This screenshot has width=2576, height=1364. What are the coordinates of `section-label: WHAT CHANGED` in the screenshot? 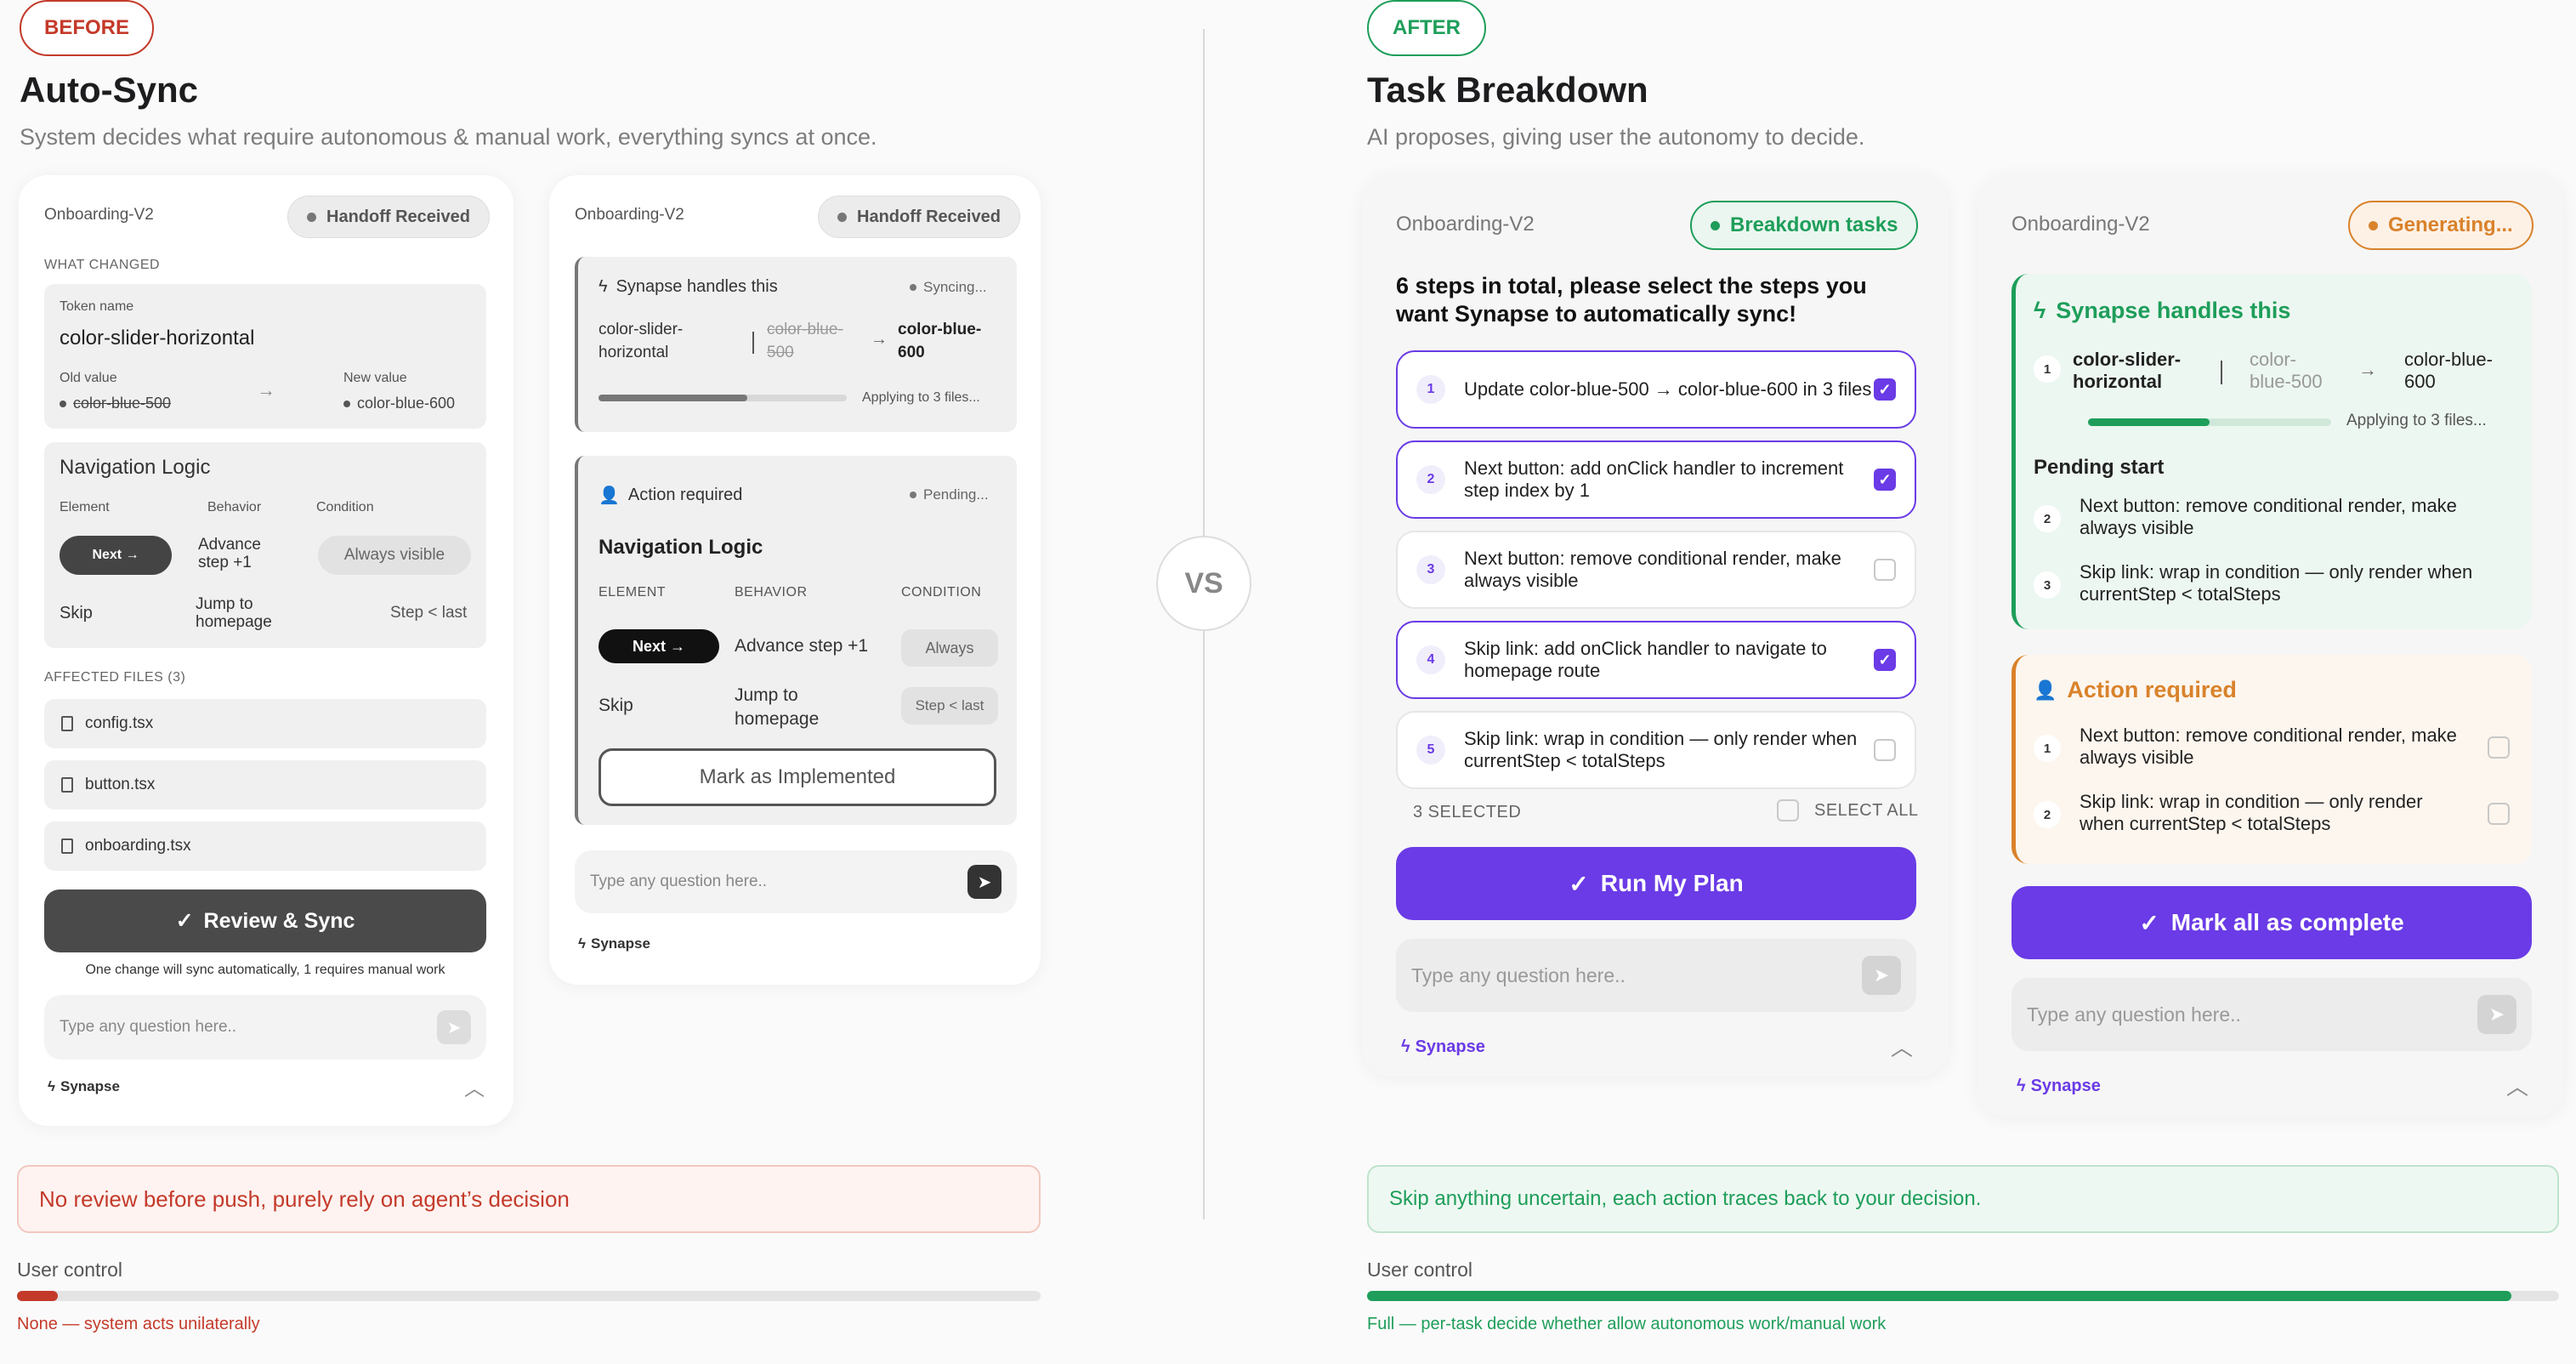 It's located at (103, 265).